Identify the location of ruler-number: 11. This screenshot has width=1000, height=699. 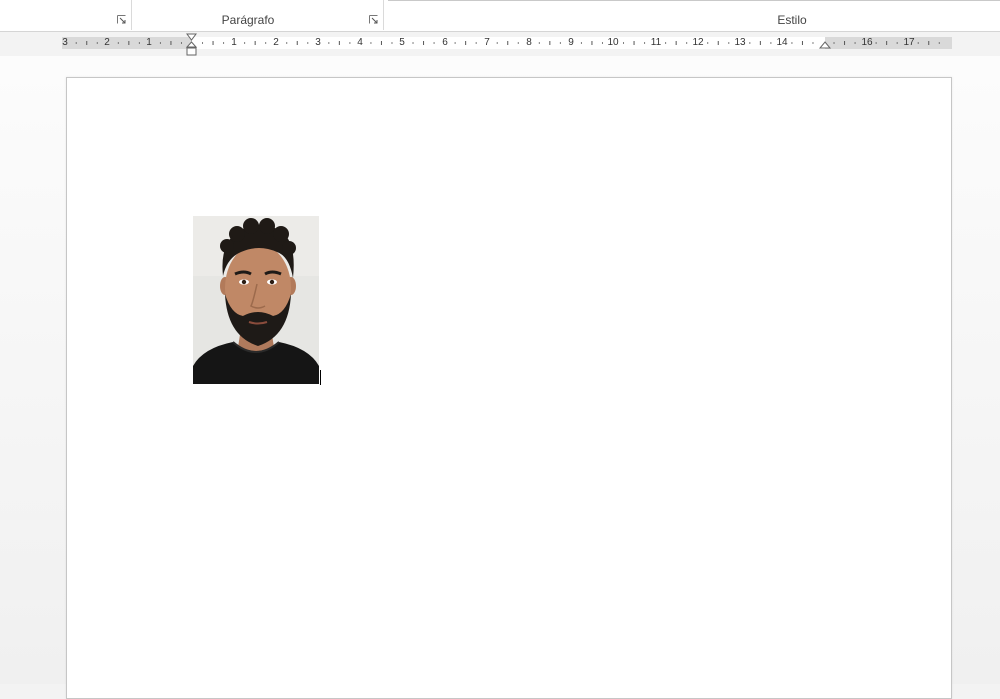
(656, 42).